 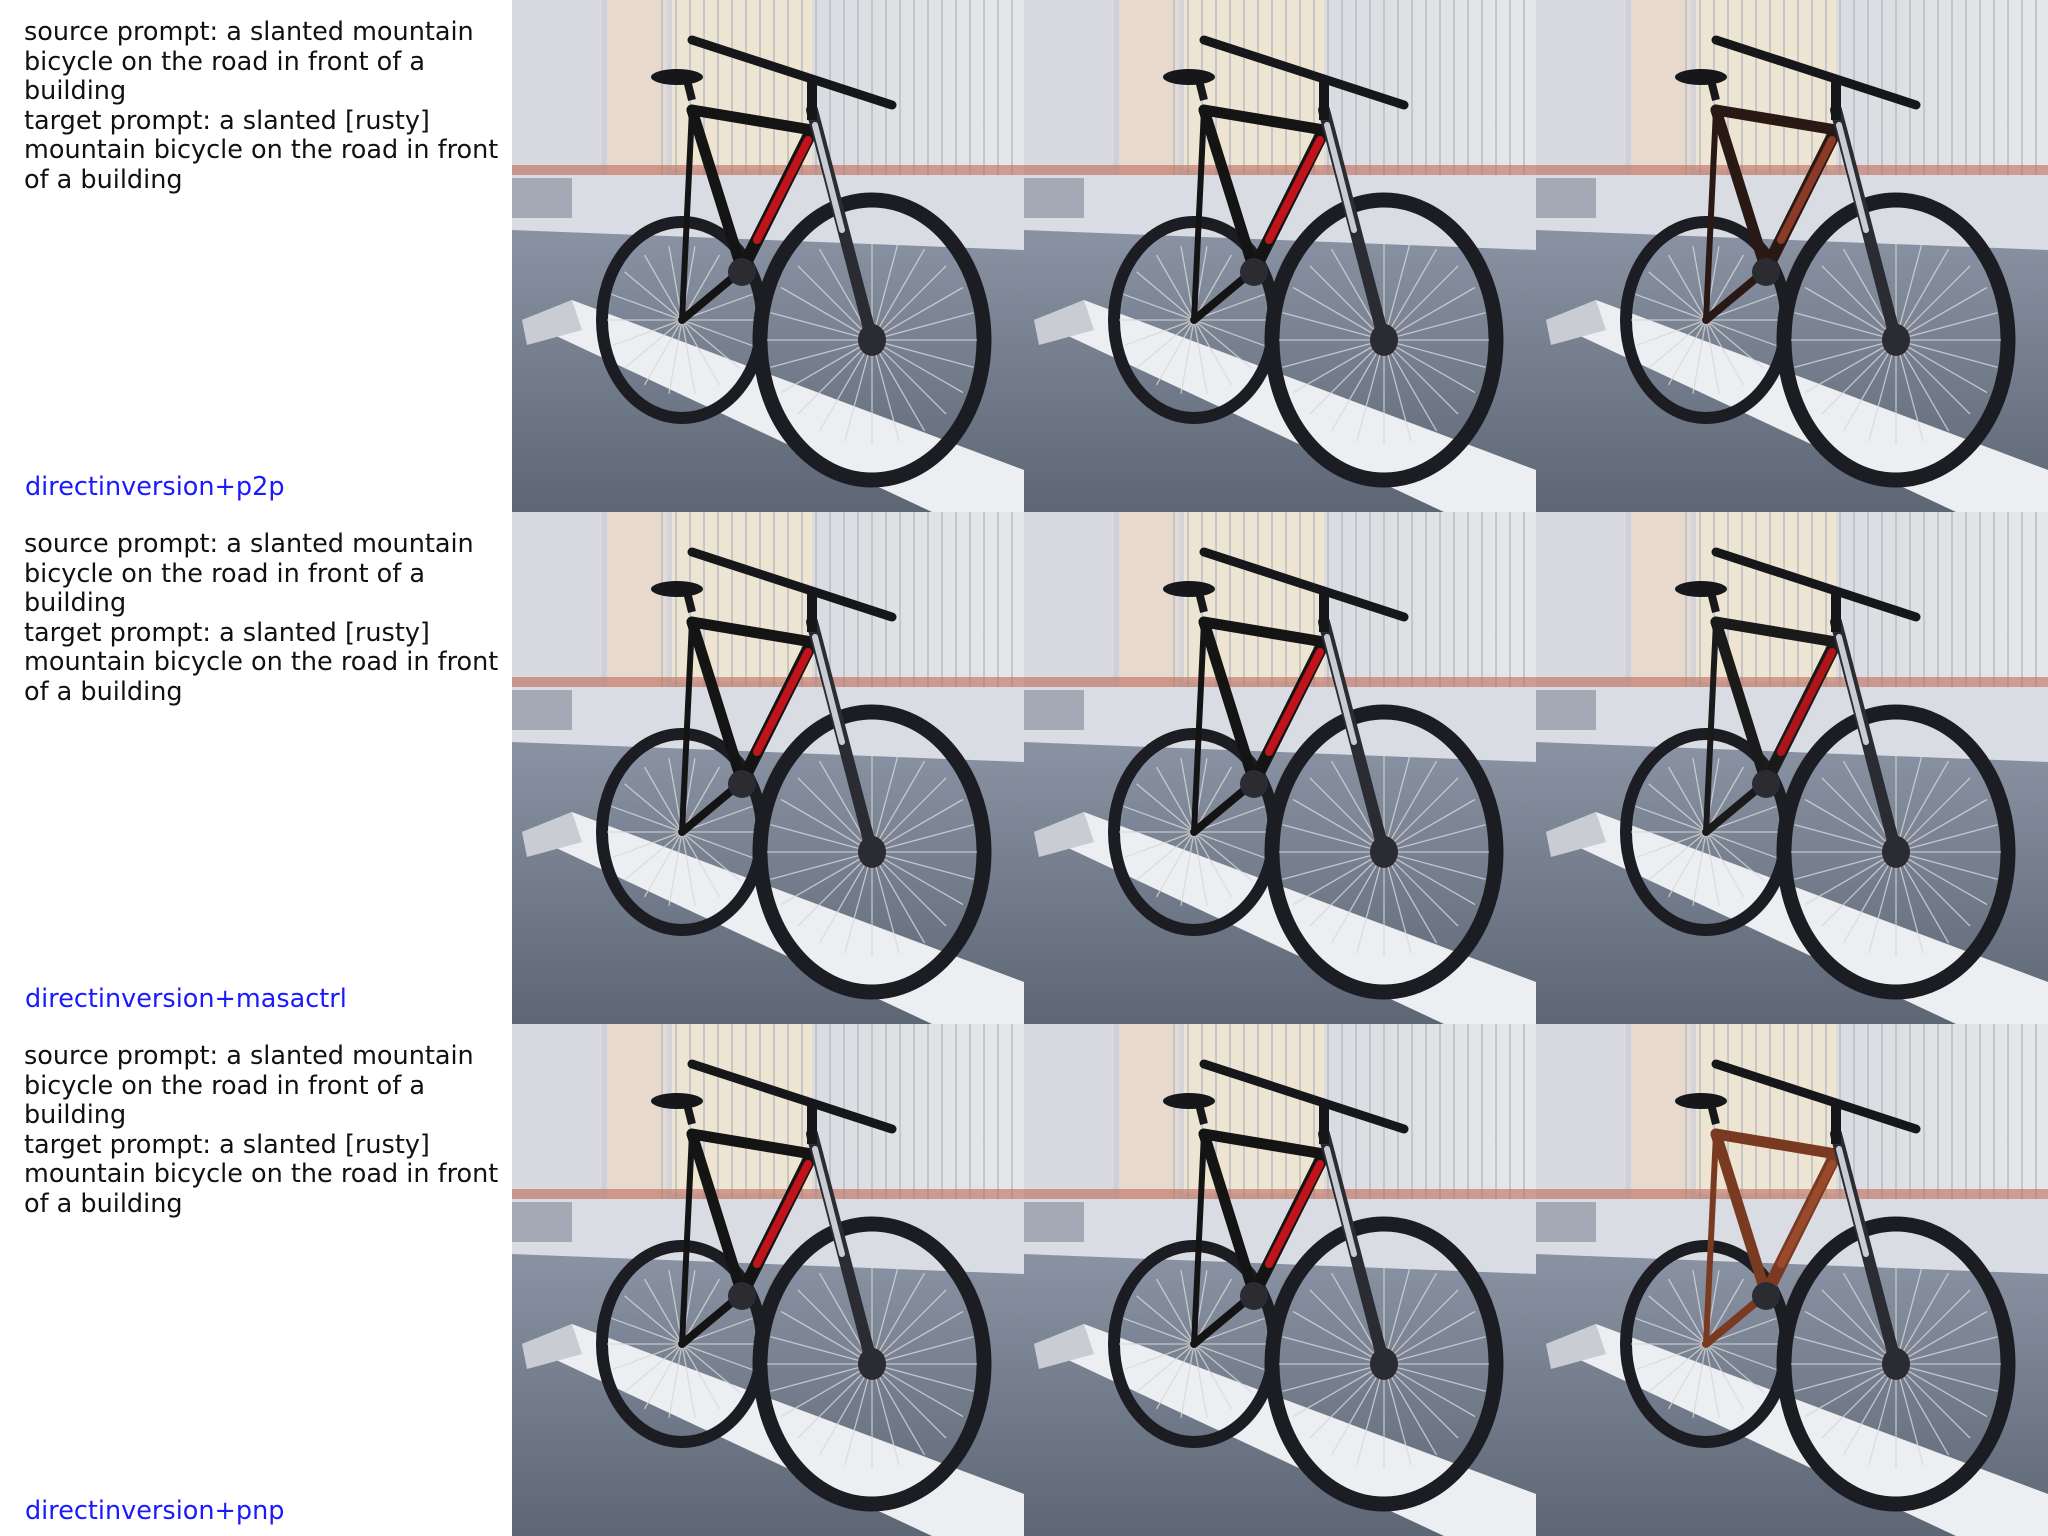 I want to click on method-label: directinversion+p2p, so click(x=155, y=487).